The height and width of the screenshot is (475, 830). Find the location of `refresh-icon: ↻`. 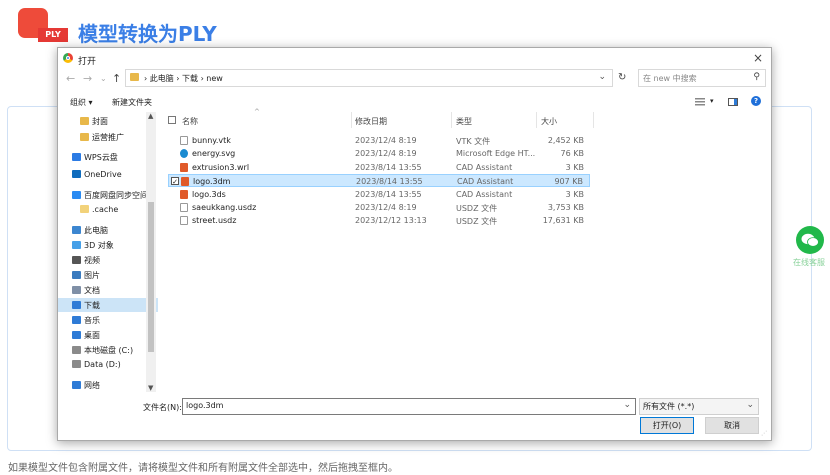

refresh-icon: ↻ is located at coordinates (622, 77).